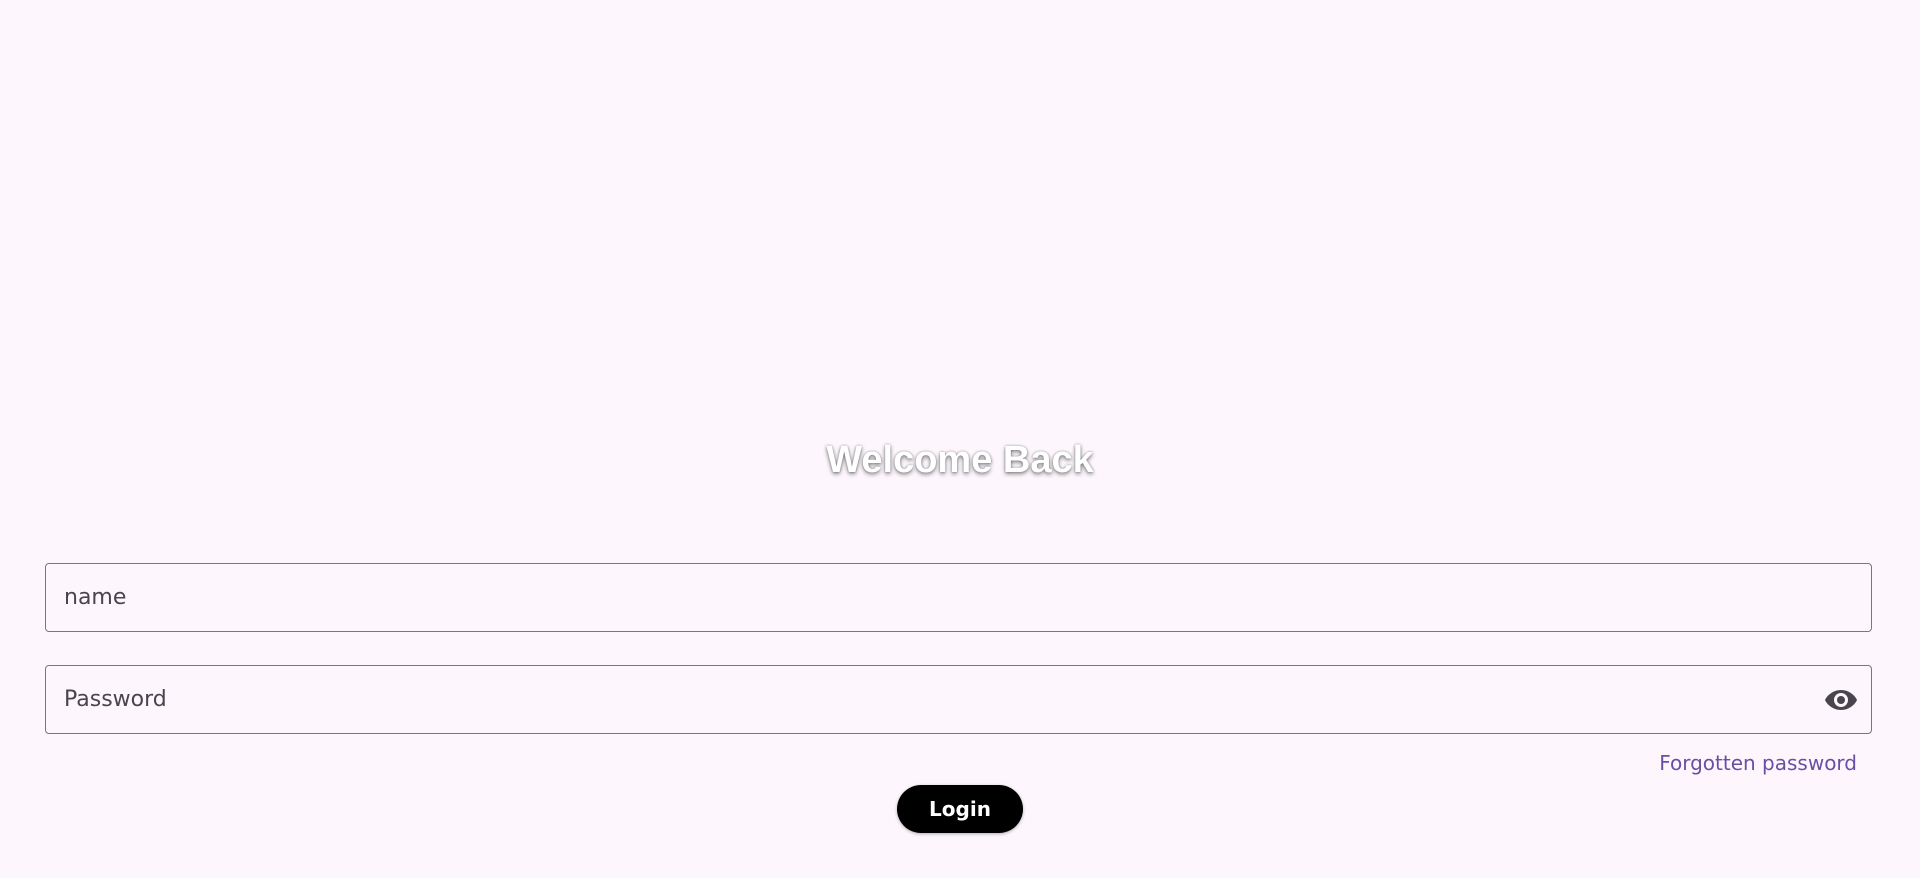 Image resolution: width=1920 pixels, height=878 pixels. What do you see at coordinates (1841, 700) in the screenshot?
I see `eye-icon` at bounding box center [1841, 700].